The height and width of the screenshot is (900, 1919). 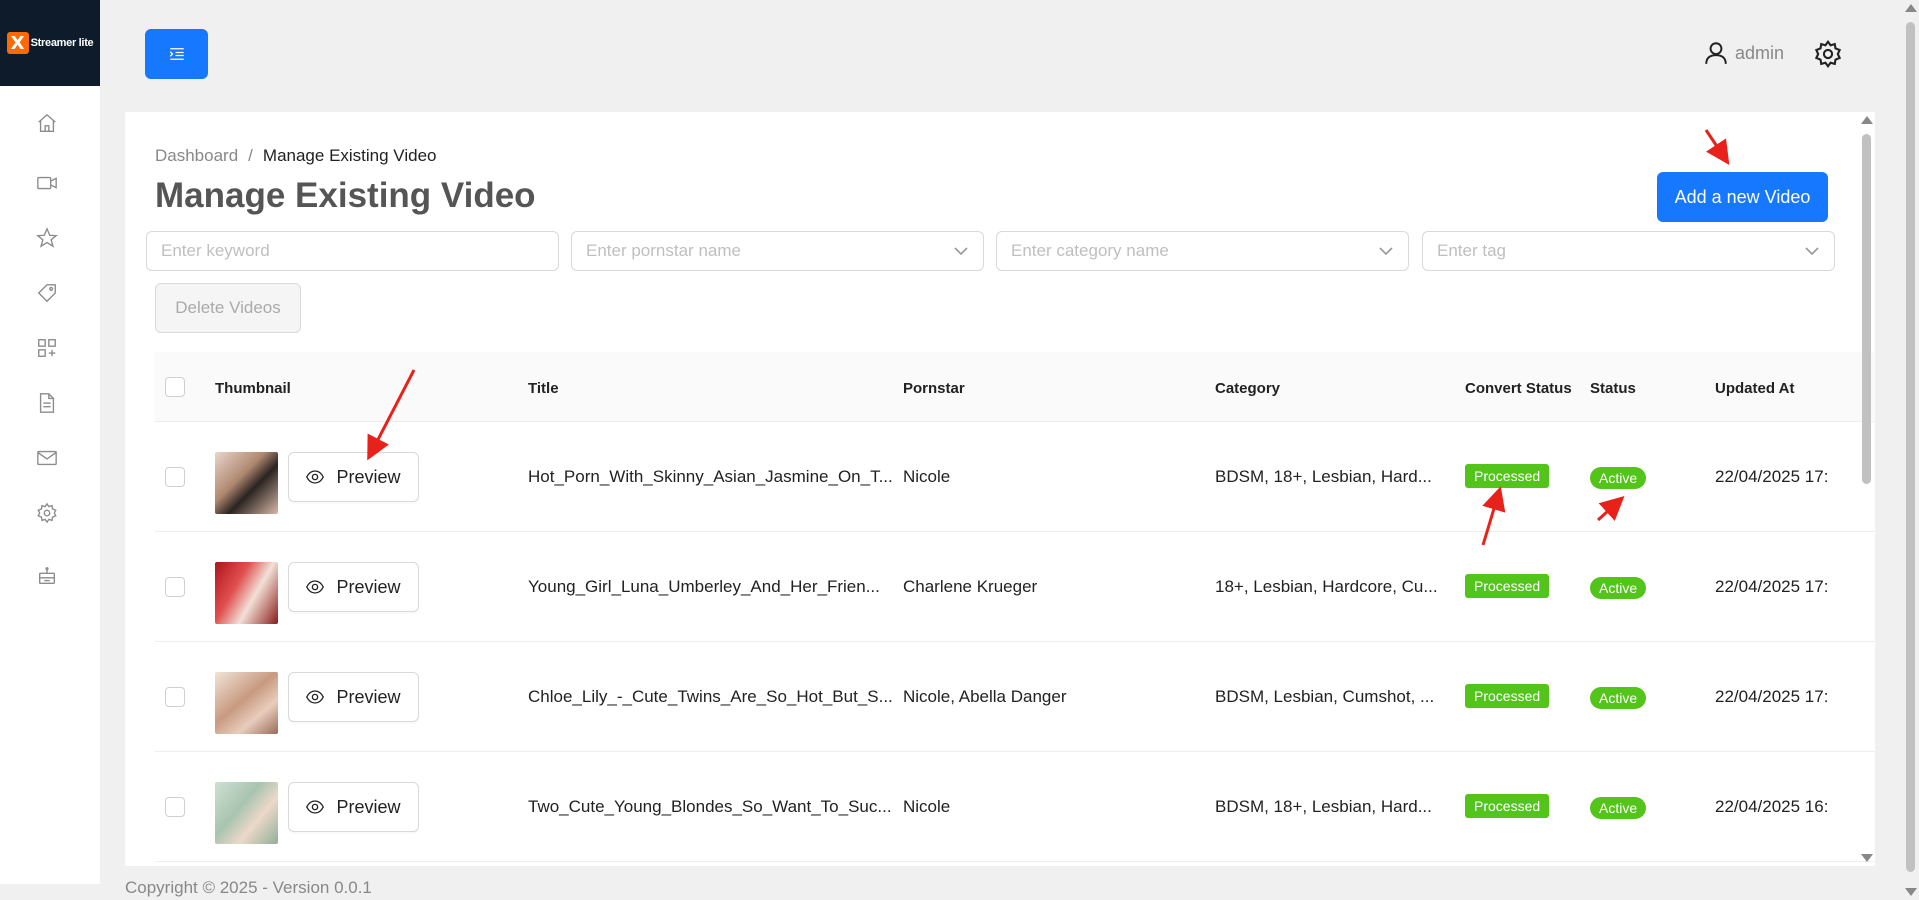 I want to click on breadcrumb-current: Manage Existing Video, so click(x=349, y=155).